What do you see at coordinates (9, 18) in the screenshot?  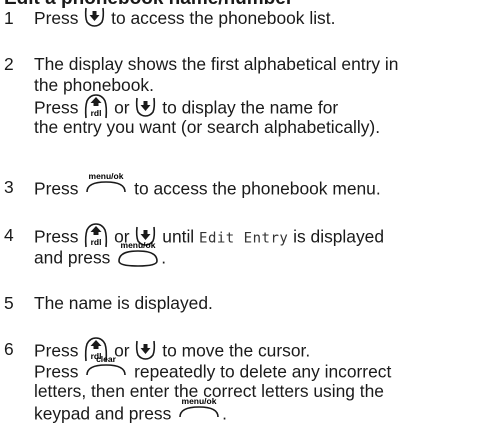 I see `step-number: 1` at bounding box center [9, 18].